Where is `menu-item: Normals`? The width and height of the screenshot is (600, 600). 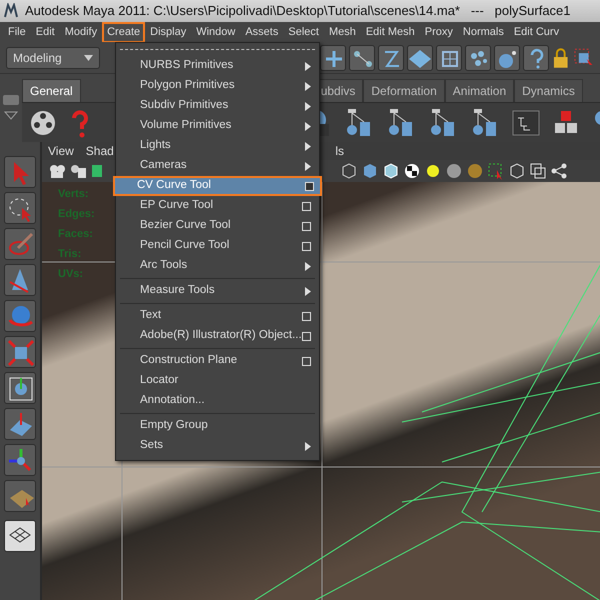 menu-item: Normals is located at coordinates (483, 32).